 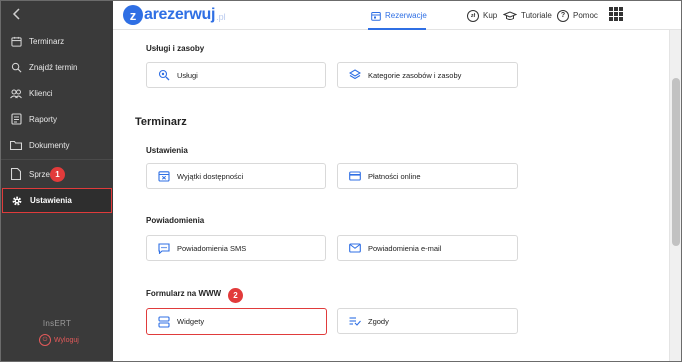 I want to click on folder-icon, so click(x=16, y=145).